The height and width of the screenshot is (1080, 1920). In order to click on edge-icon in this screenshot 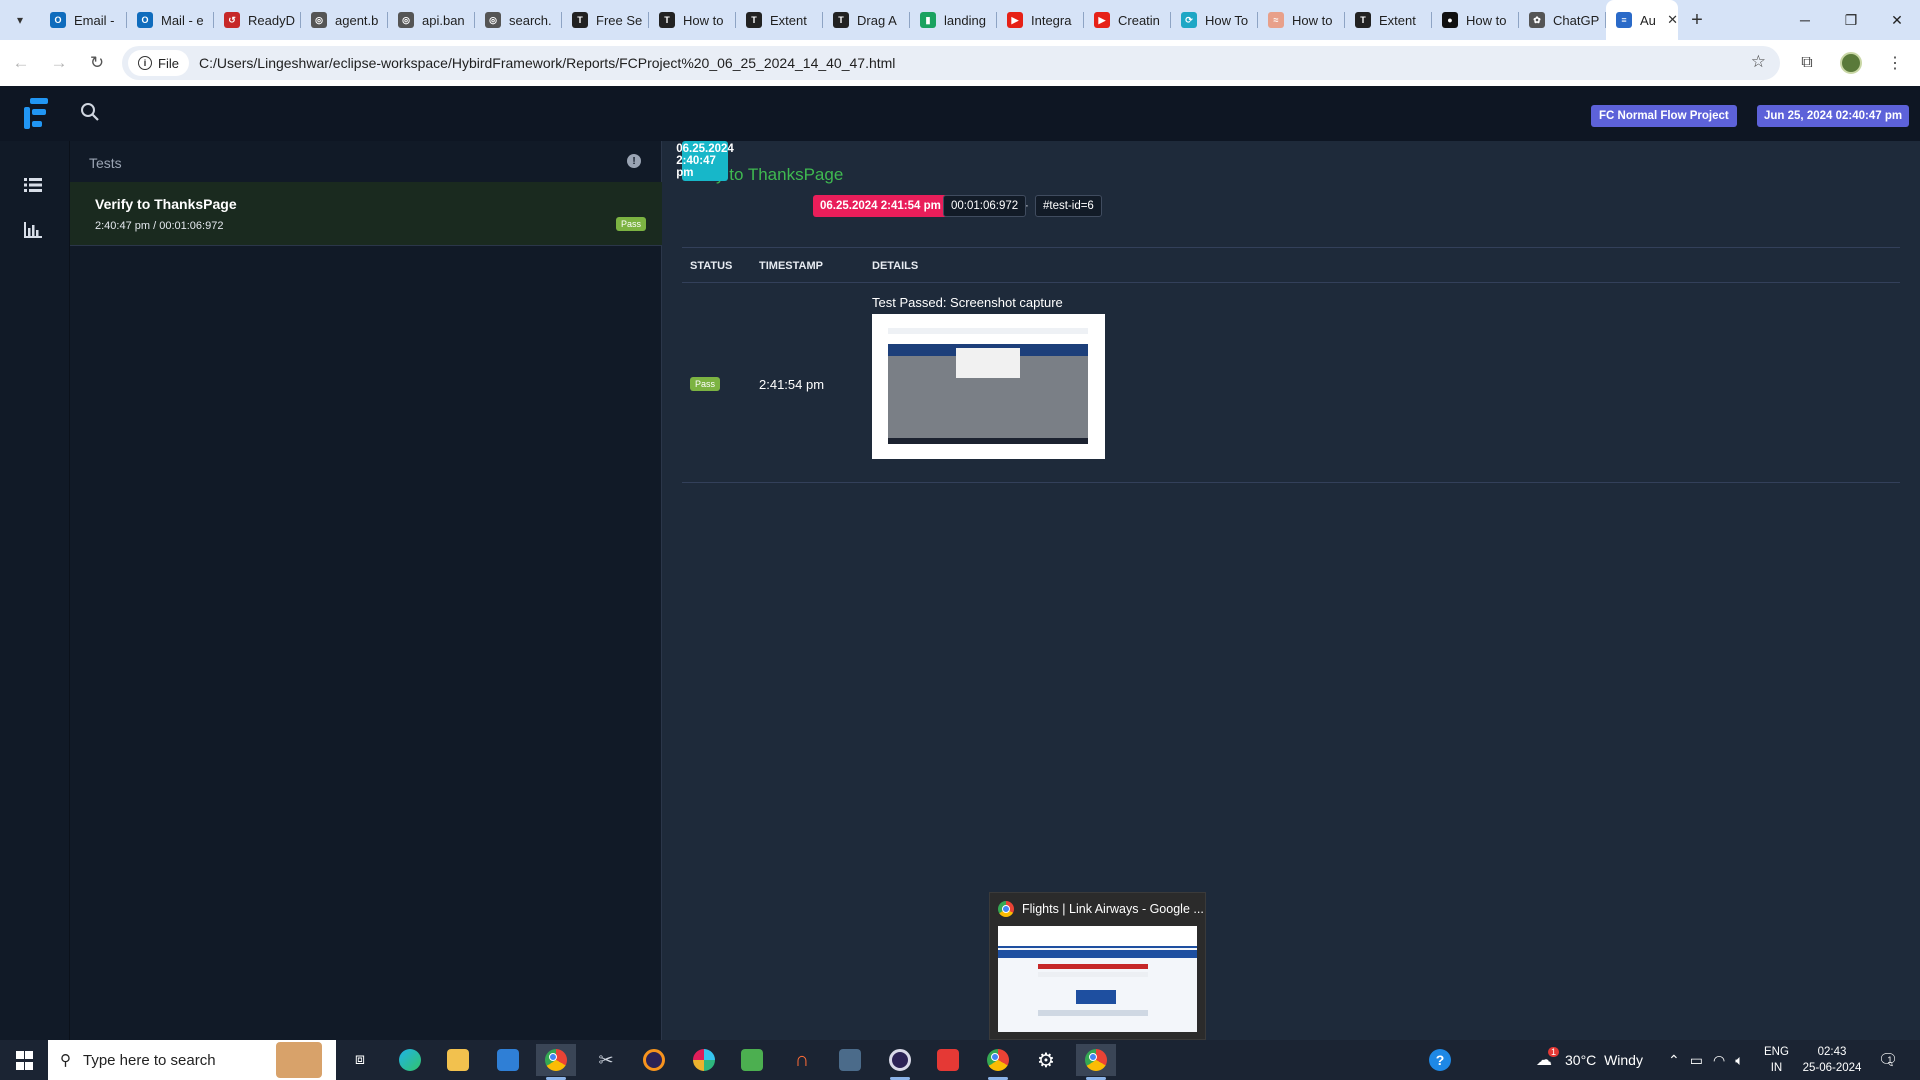, I will do `click(410, 1060)`.